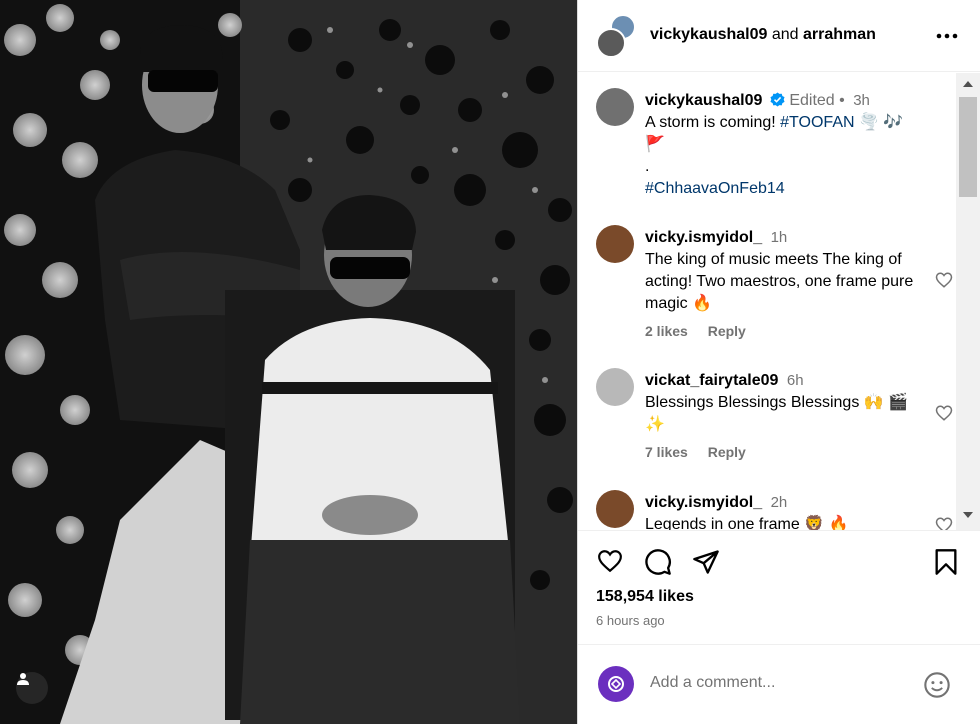 This screenshot has height=724, width=980. What do you see at coordinates (703, 100) in the screenshot?
I see `caption-username: vickykaushal09` at bounding box center [703, 100].